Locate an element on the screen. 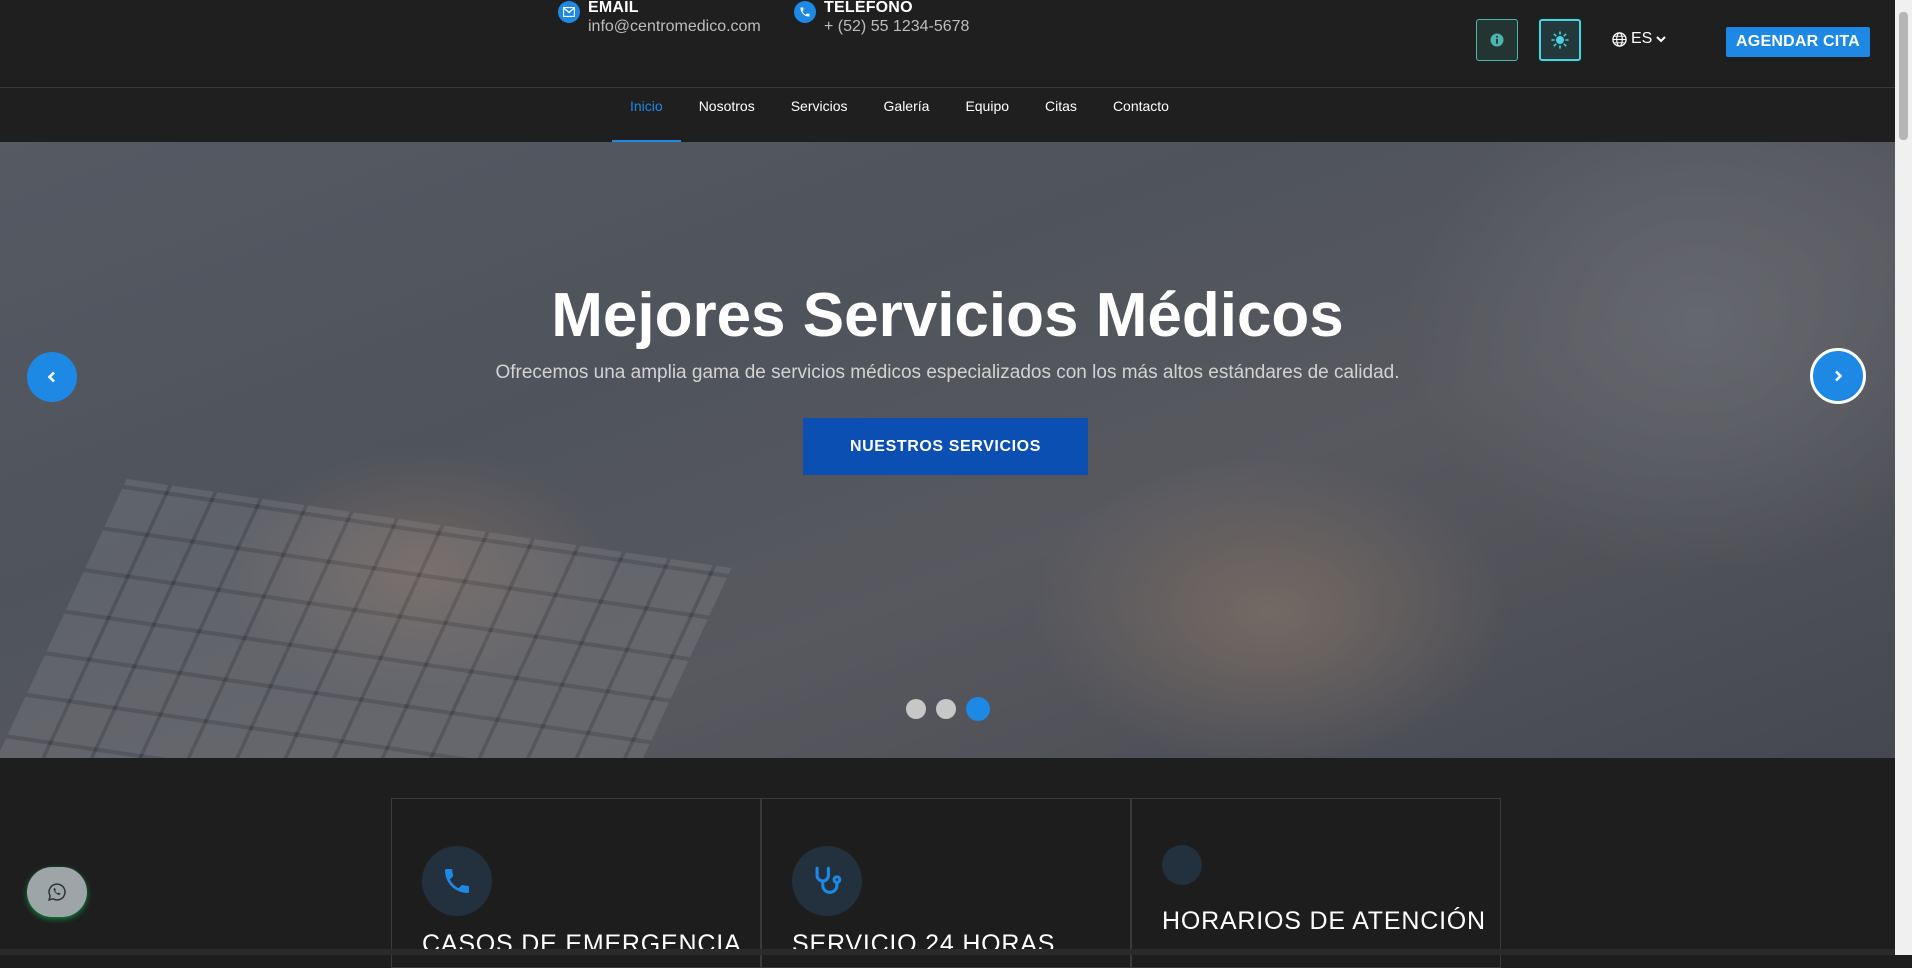 The height and width of the screenshot is (968, 1912). page-scrollbar is located at coordinates (1903, 477).